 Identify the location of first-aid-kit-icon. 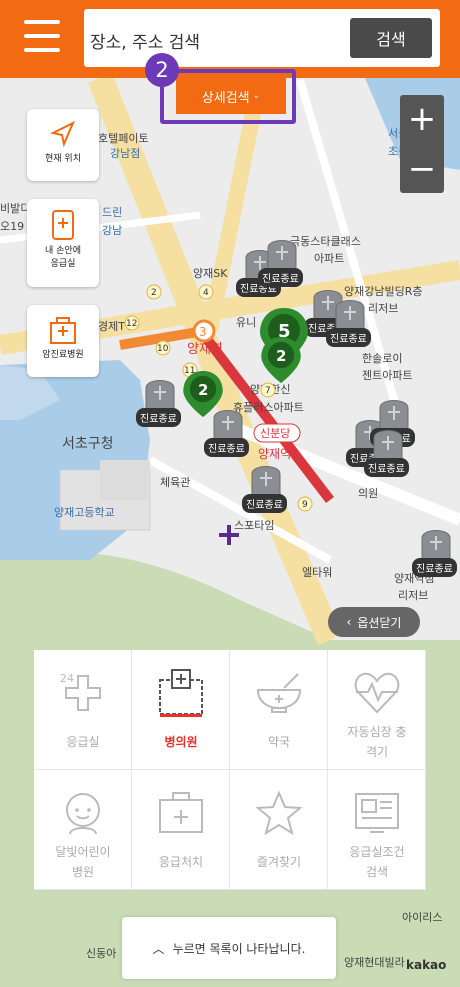
(181, 812).